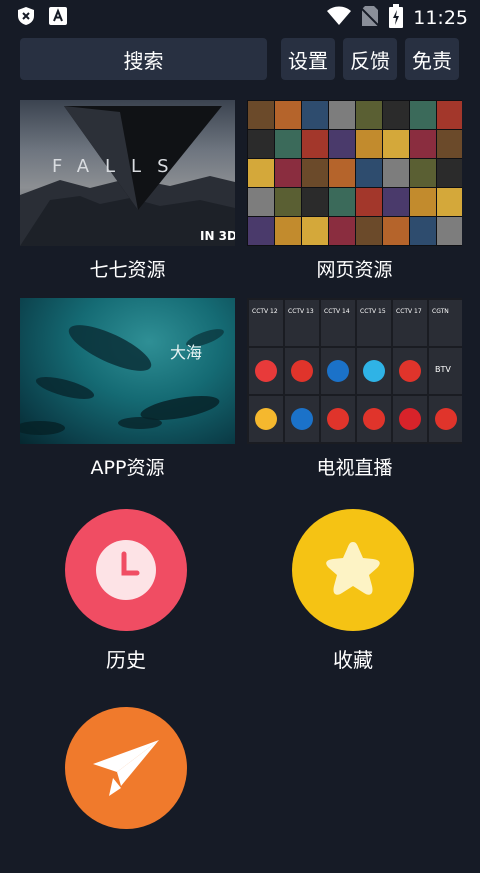  Describe the element at coordinates (440, 311) in the screenshot. I see `channel-name: CGTN` at that location.